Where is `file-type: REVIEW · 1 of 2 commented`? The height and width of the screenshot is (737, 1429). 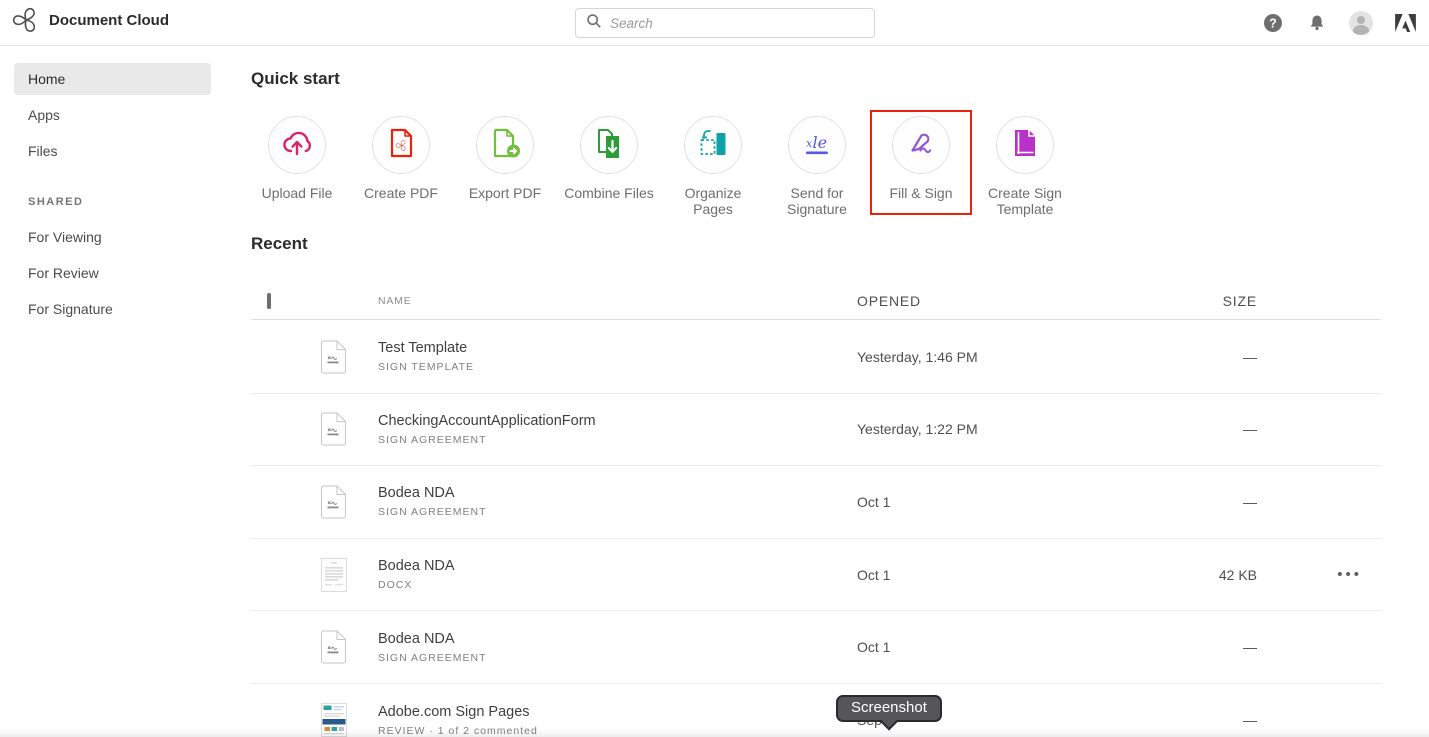 file-type: REVIEW · 1 of 2 commented is located at coordinates (458, 730).